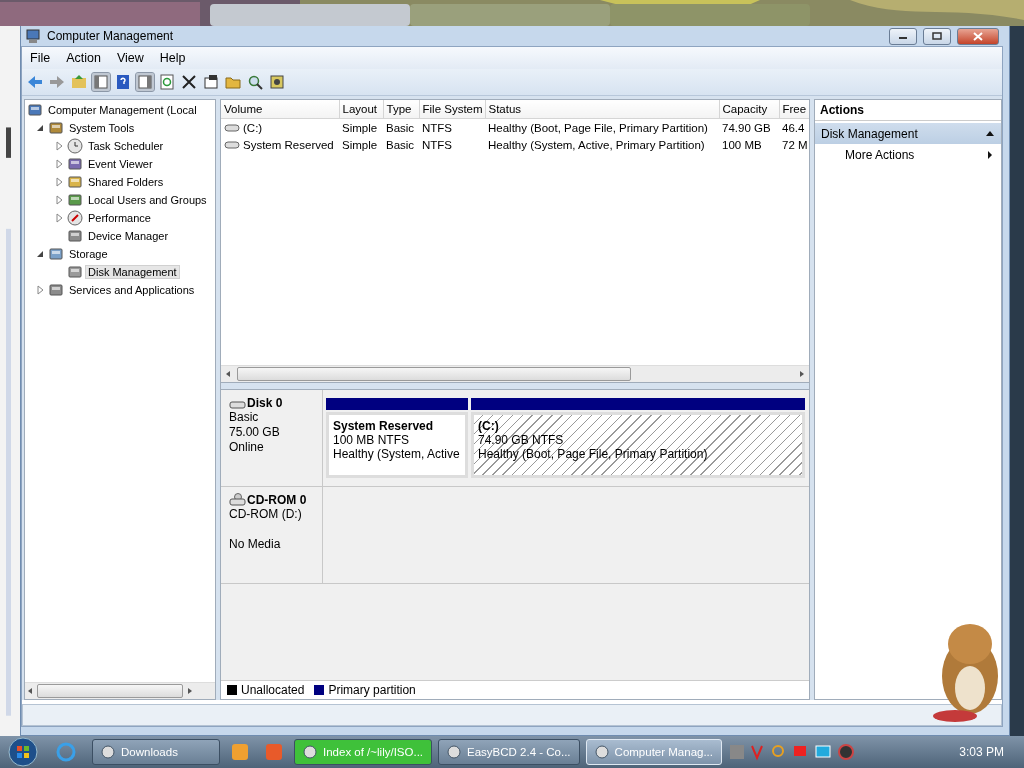  I want to click on services-icon, so click(56, 290).